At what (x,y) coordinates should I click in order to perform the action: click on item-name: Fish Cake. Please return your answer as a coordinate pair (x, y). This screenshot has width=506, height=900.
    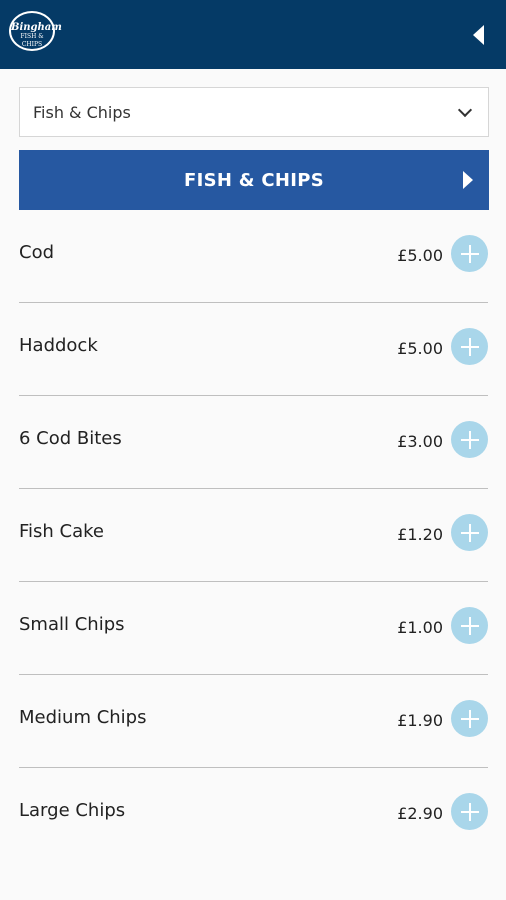
    Looking at the image, I should click on (62, 531).